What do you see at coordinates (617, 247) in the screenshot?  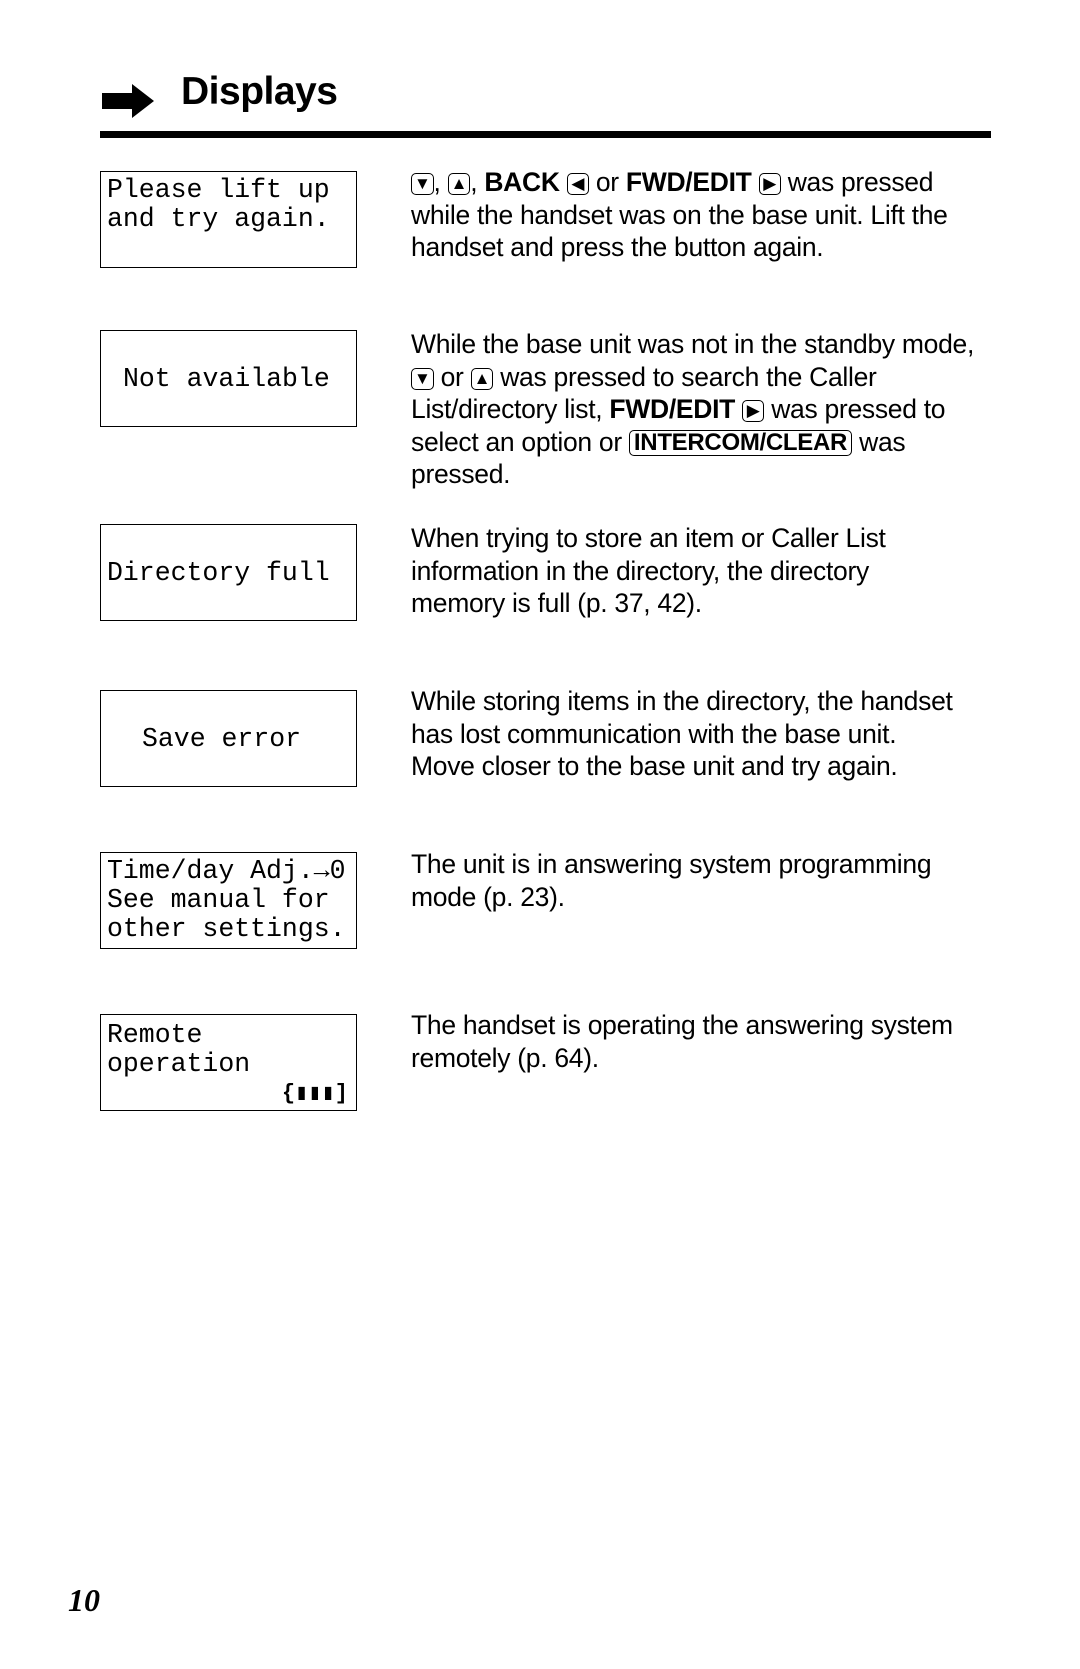 I see `text-line: handset and press the button again.` at bounding box center [617, 247].